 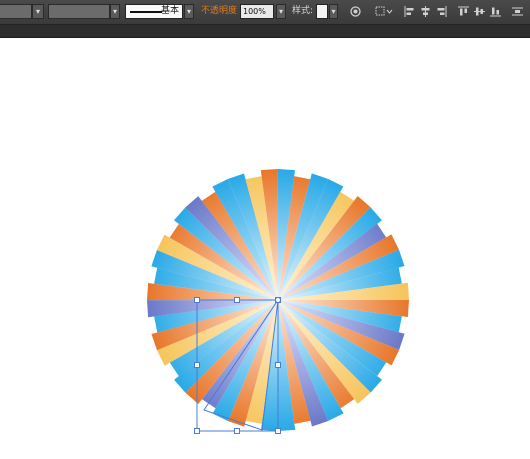 I want to click on align-left-icon, so click(x=409, y=11).